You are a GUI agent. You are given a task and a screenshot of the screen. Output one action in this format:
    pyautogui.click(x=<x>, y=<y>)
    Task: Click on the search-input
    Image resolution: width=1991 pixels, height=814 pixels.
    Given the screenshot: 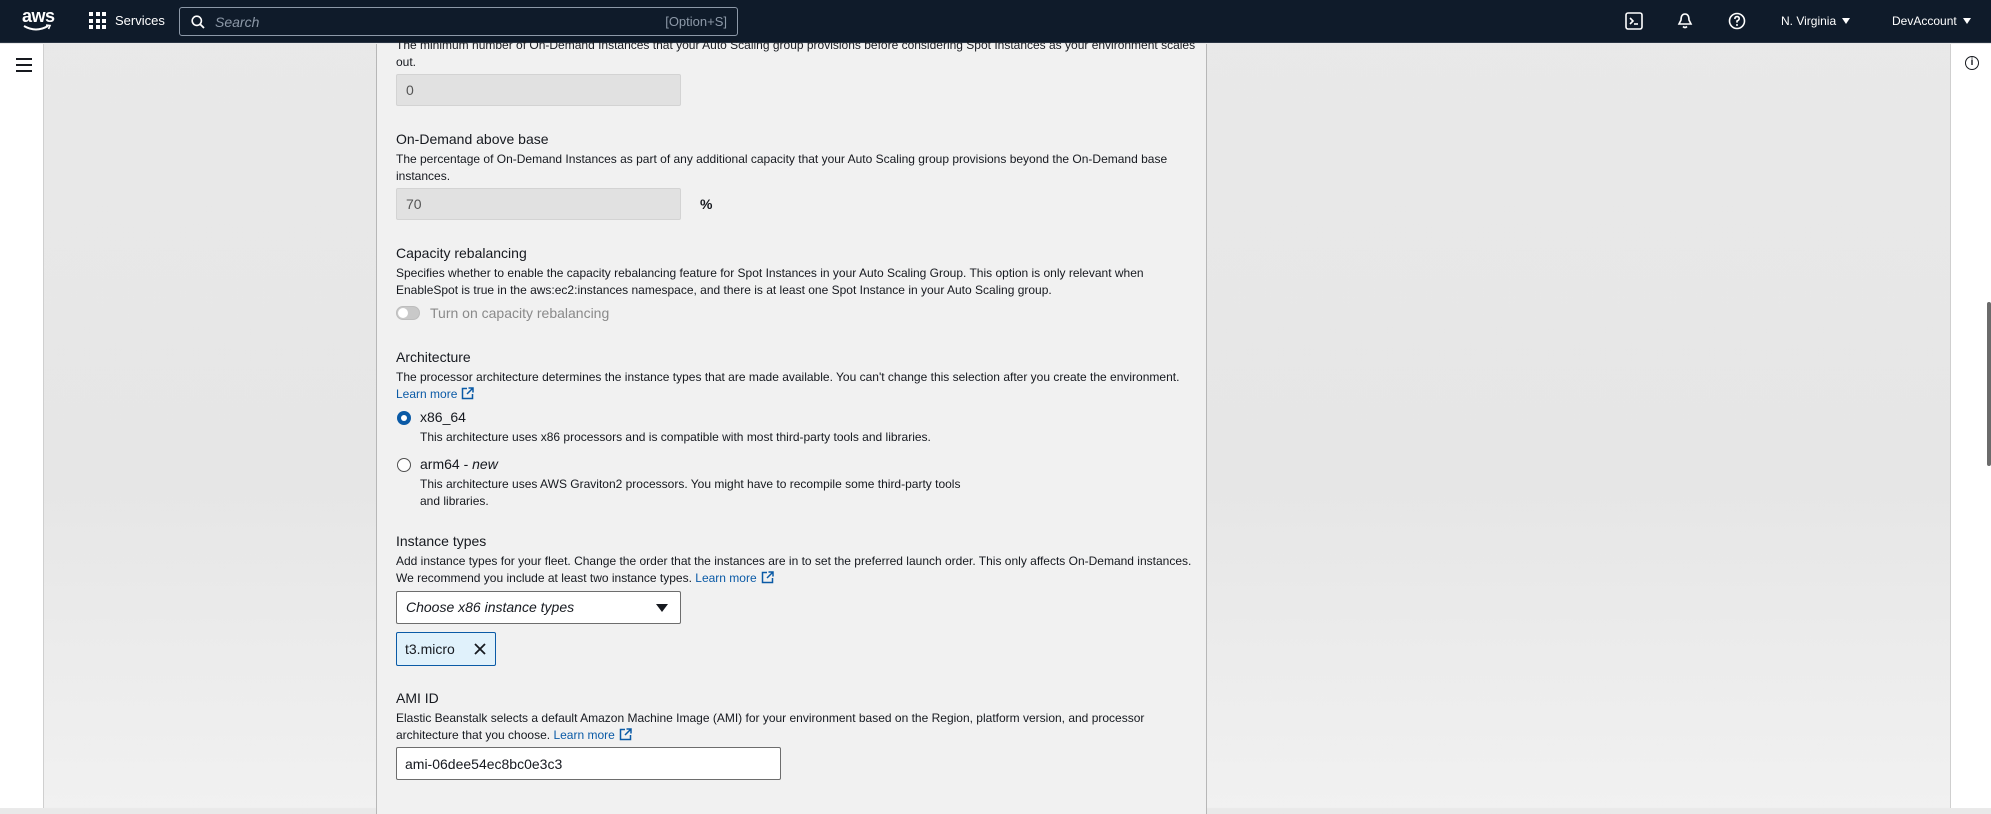 What is the action you would take?
    pyautogui.click(x=425, y=21)
    